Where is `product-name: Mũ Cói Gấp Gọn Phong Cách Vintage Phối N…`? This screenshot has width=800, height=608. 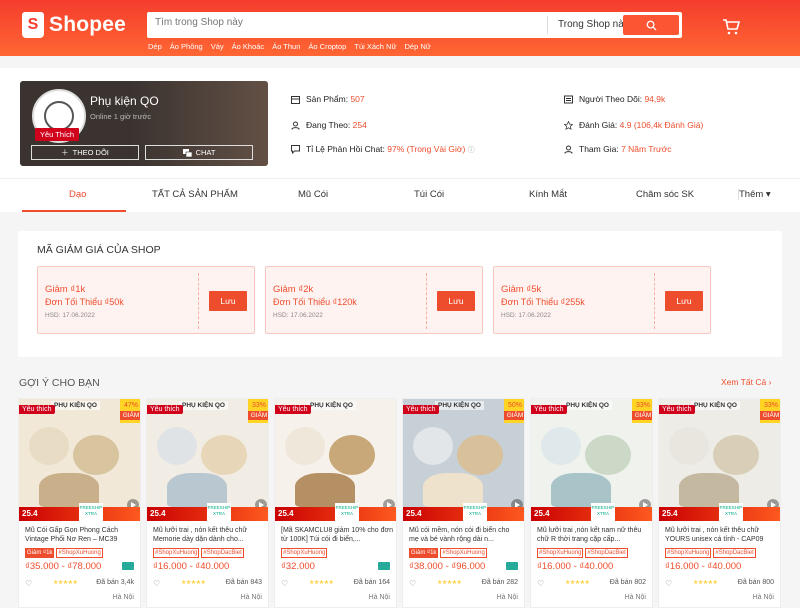
product-name: Mũ Cói Gấp Gọn Phong Cách Vintage Phối N… is located at coordinates (81, 535).